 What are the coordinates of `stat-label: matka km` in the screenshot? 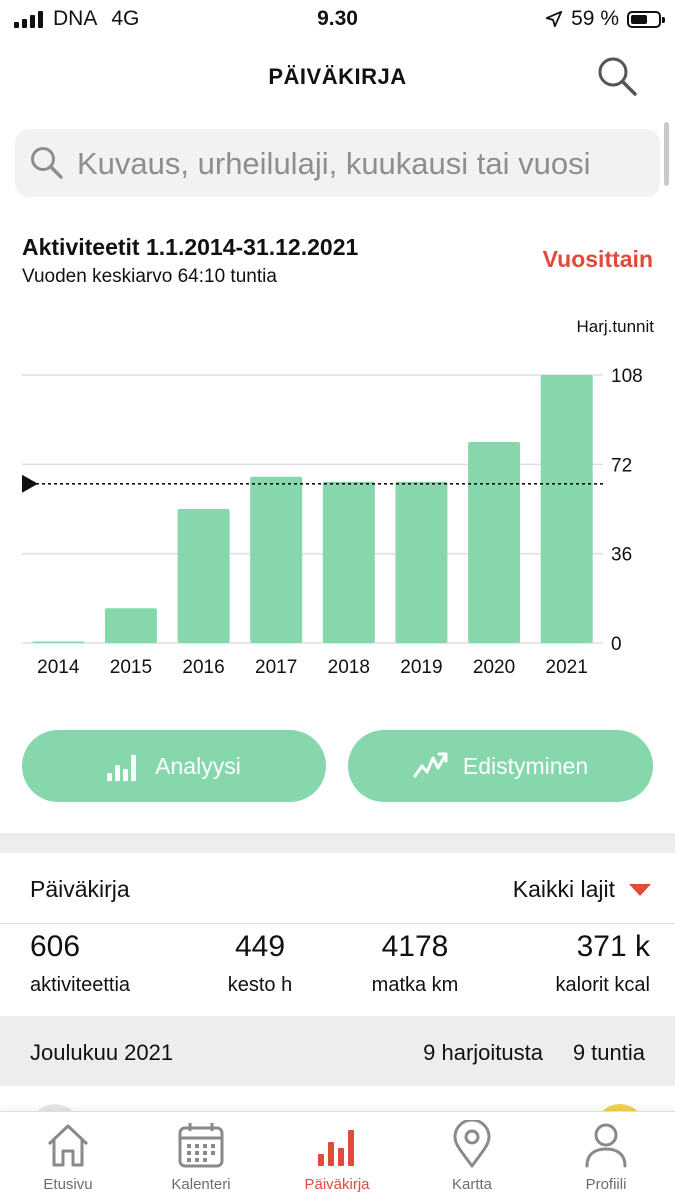 It's located at (415, 985).